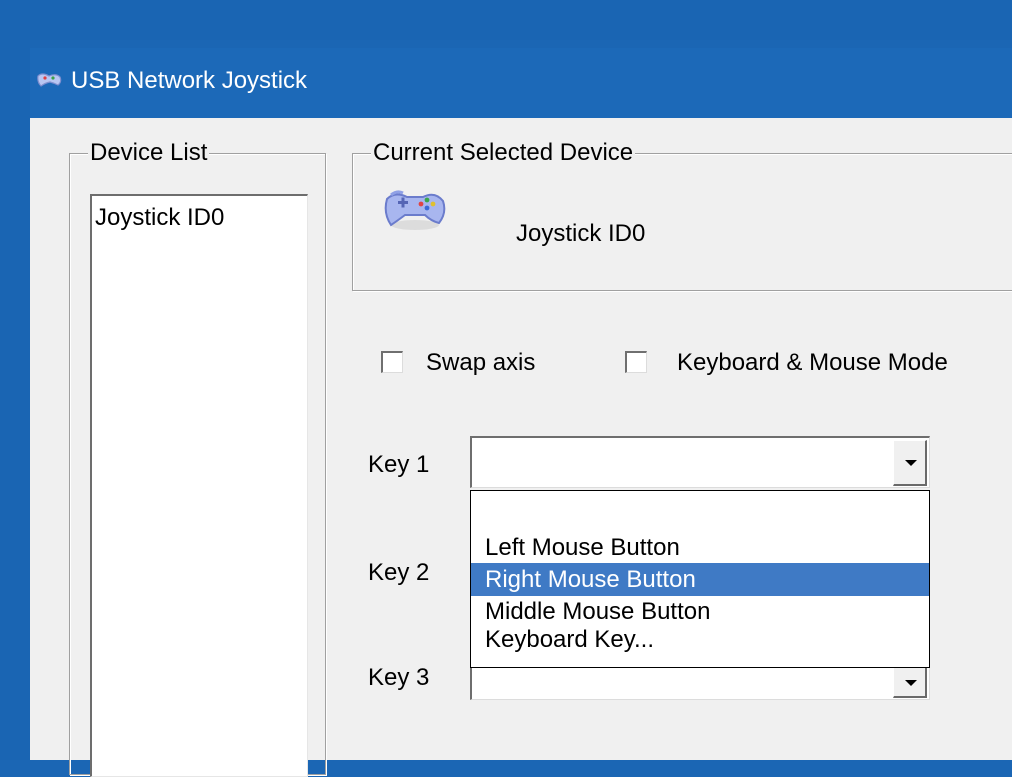 The height and width of the screenshot is (777, 1012). Describe the element at coordinates (15, 380) in the screenshot. I see `desktop-background-left` at that location.